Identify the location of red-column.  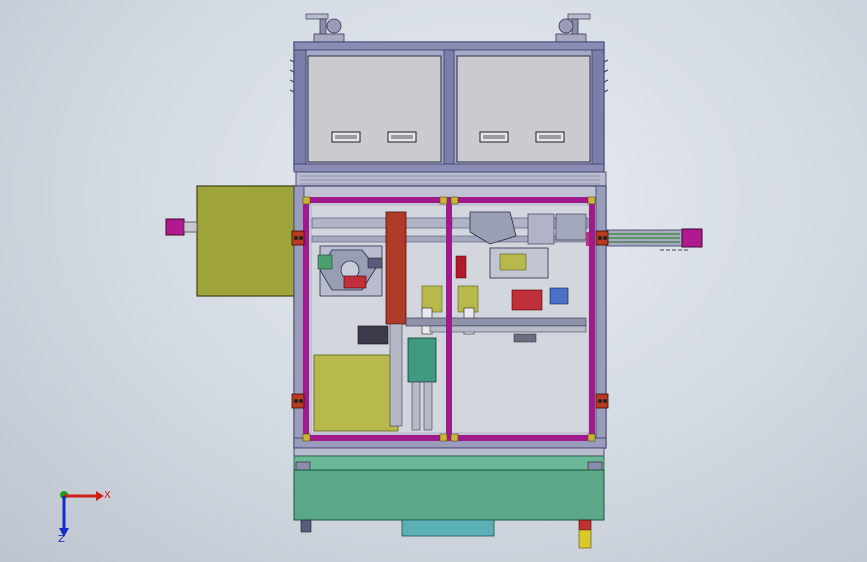
(396, 268).